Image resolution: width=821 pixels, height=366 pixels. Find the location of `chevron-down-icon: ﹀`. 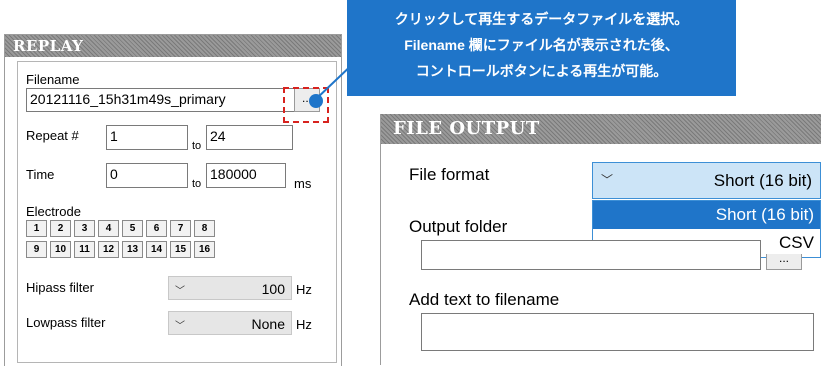

chevron-down-icon: ﹀ is located at coordinates (607, 180).